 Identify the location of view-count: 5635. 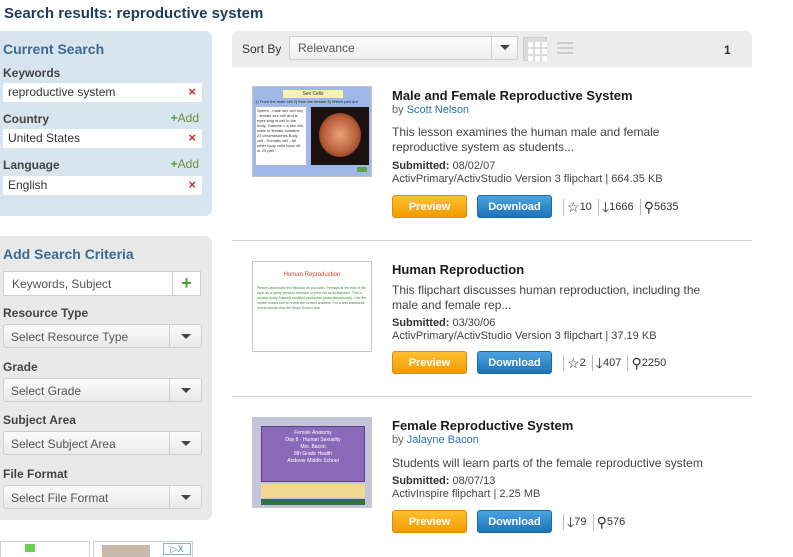
(666, 207).